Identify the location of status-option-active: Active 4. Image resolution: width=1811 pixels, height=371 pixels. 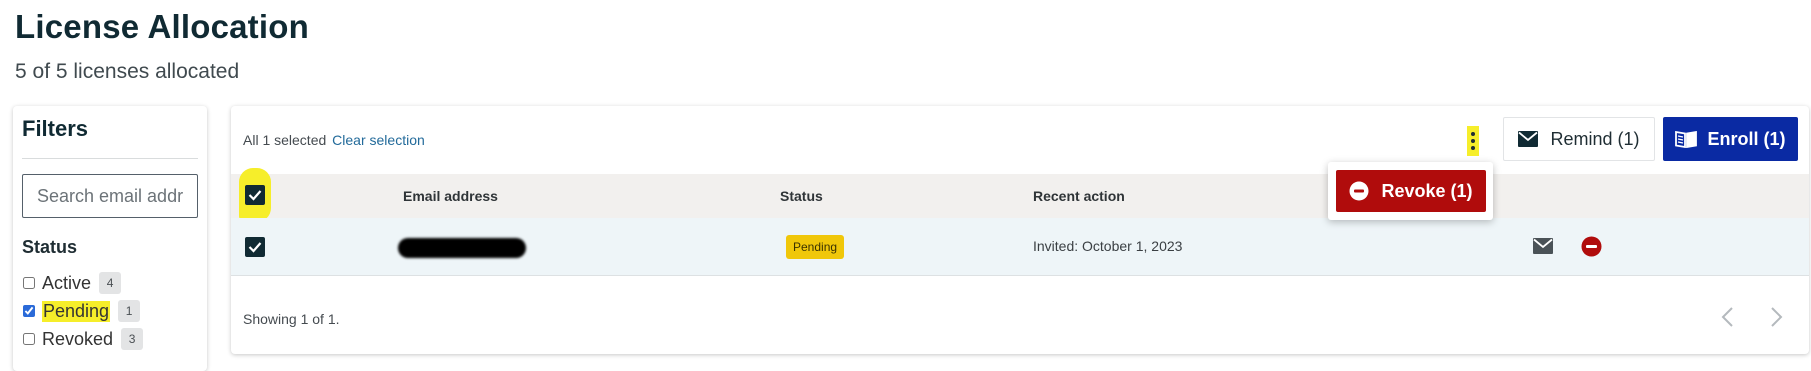
(72, 283).